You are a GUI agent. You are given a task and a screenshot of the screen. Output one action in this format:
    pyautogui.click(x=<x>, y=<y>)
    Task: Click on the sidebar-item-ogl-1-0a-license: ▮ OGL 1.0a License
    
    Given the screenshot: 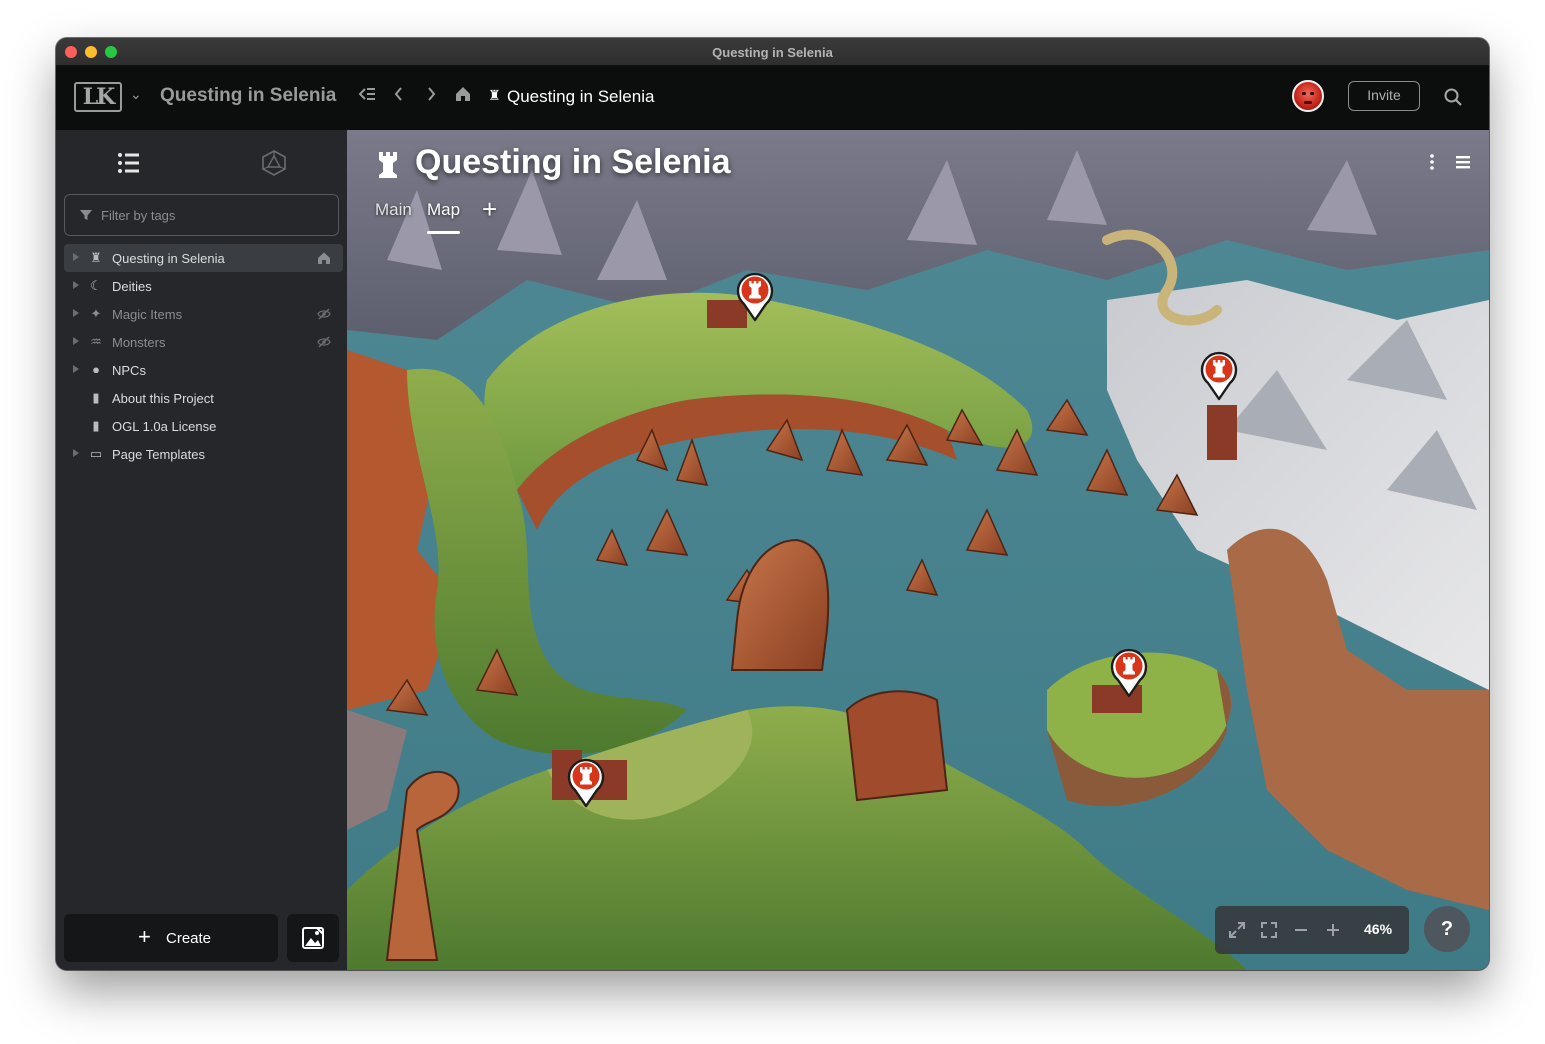 What is the action you would take?
    pyautogui.click(x=203, y=426)
    